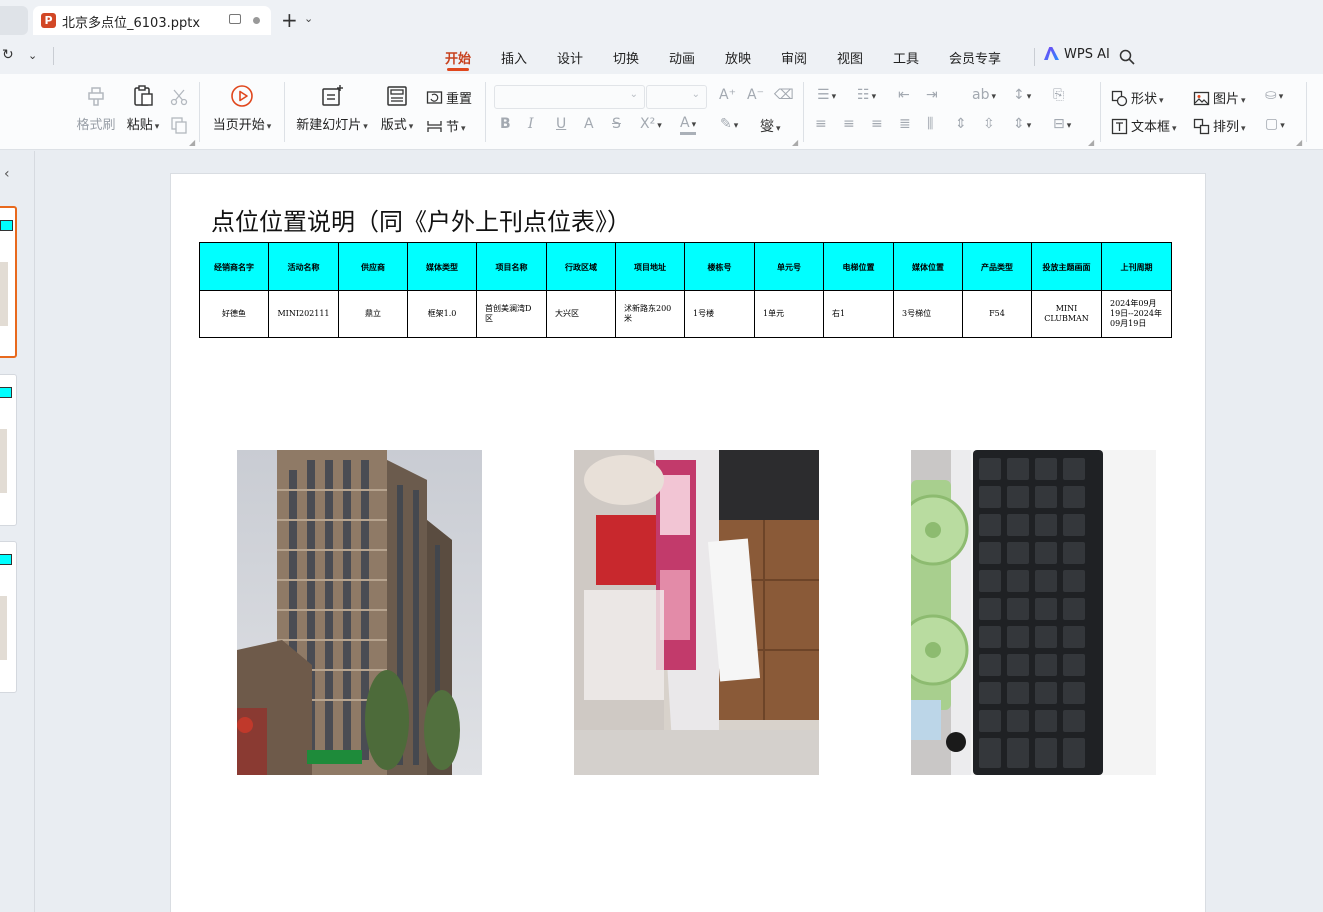 This screenshot has height=912, width=1323. I want to click on new-tab-plus-icon: +, so click(289, 20).